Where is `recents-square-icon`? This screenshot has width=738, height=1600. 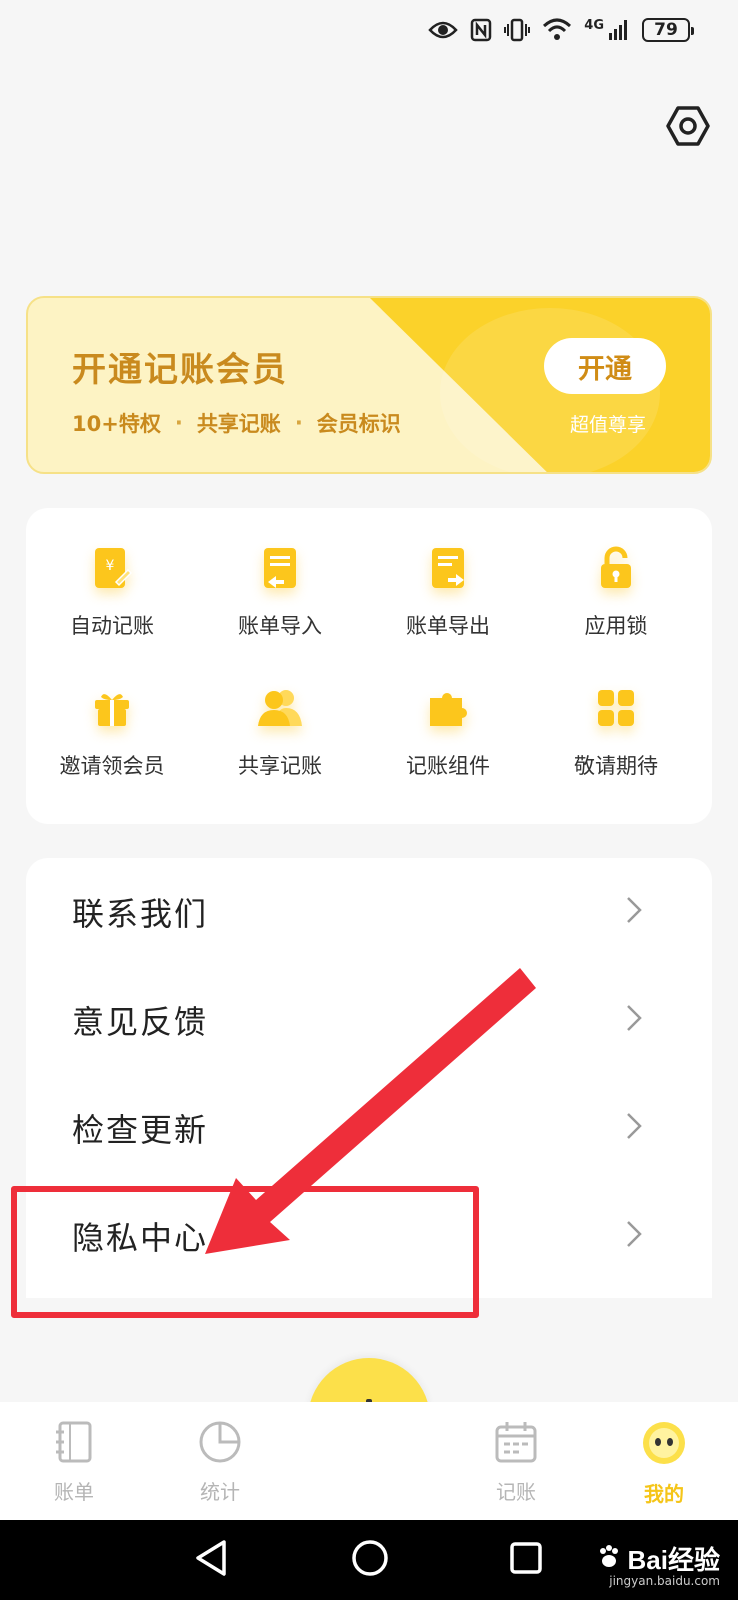 recents-square-icon is located at coordinates (526, 1560).